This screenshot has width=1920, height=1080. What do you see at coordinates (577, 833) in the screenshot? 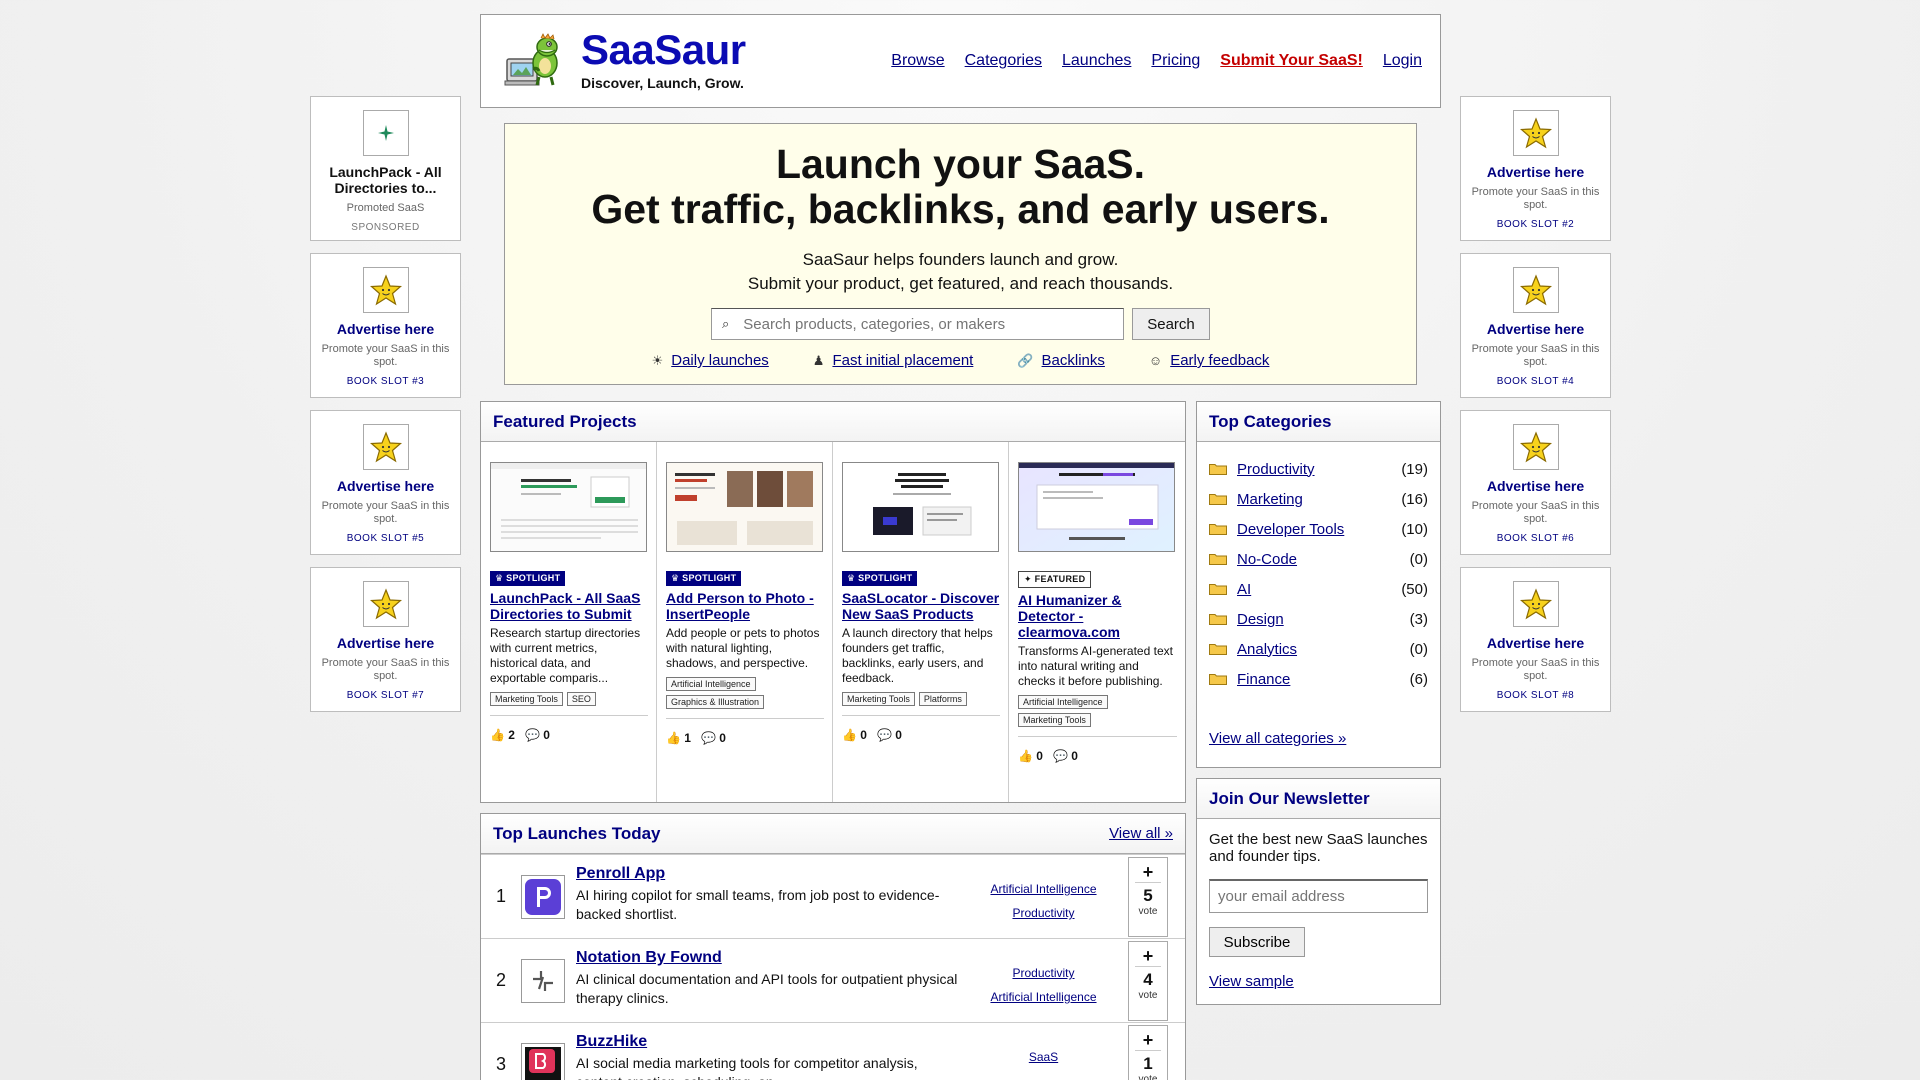
I see `launches-title: Top Launches Today` at bounding box center [577, 833].